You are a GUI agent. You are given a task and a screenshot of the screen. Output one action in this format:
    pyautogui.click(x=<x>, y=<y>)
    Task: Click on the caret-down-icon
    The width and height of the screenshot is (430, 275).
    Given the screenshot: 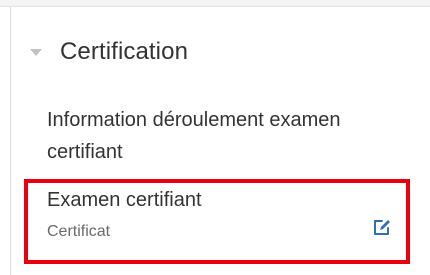 What is the action you would take?
    pyautogui.click(x=36, y=52)
    